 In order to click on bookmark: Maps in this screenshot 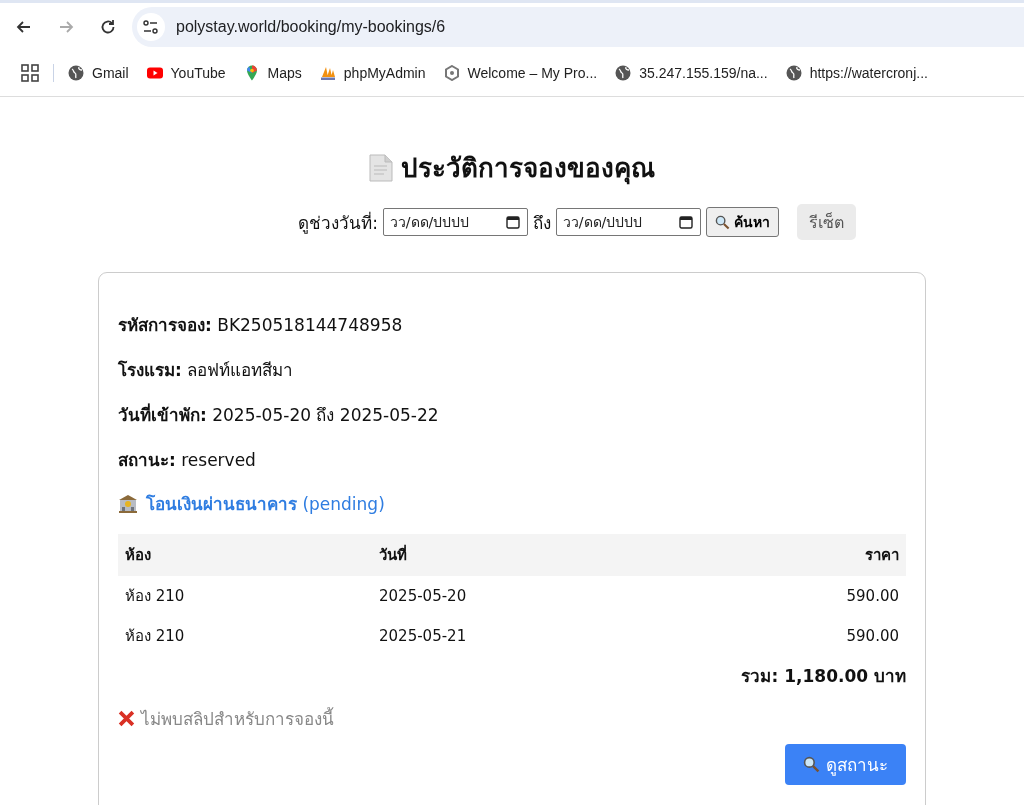, I will do `click(272, 73)`.